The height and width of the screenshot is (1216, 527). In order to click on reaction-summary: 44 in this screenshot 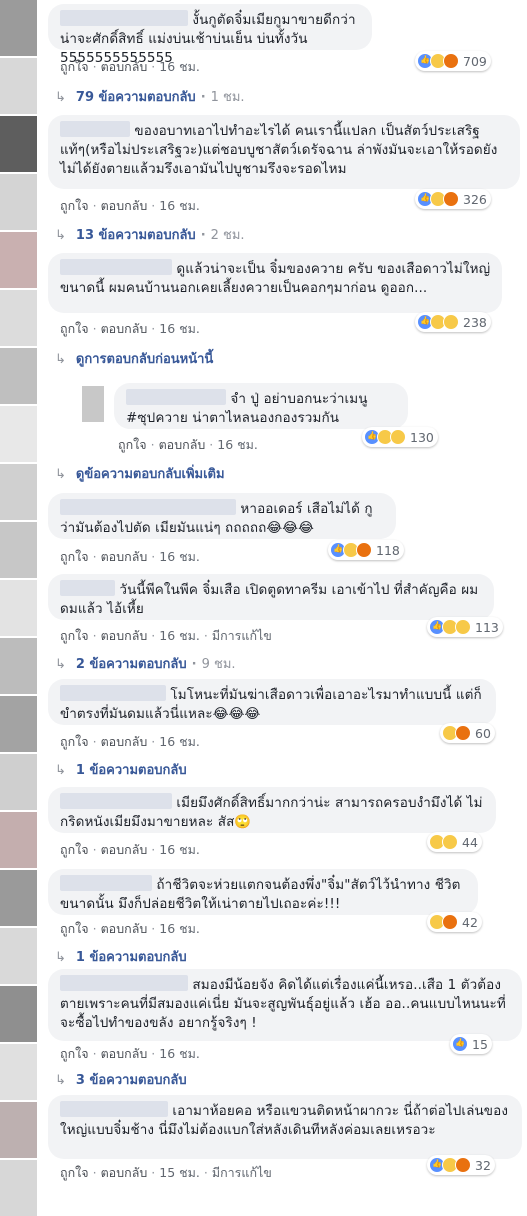, I will do `click(454, 842)`.